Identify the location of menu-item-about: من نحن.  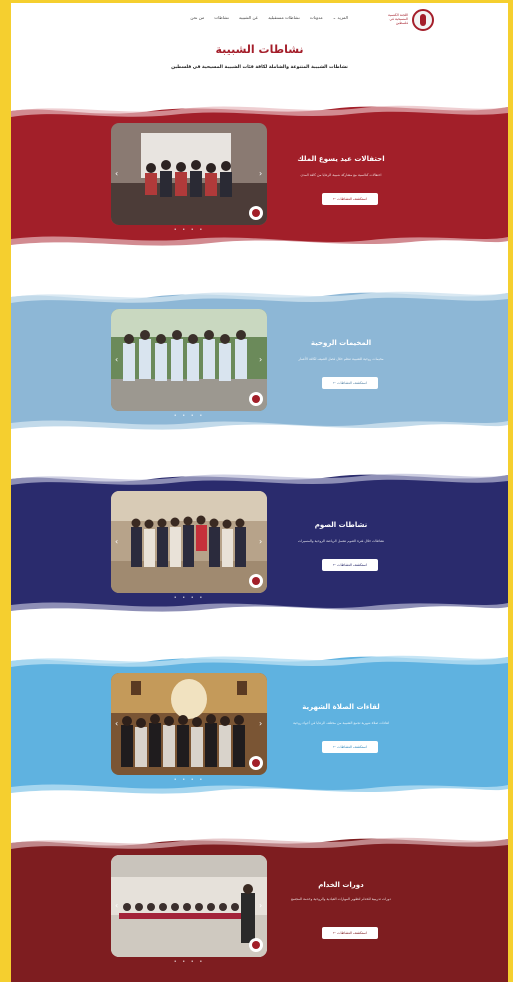
(197, 17).